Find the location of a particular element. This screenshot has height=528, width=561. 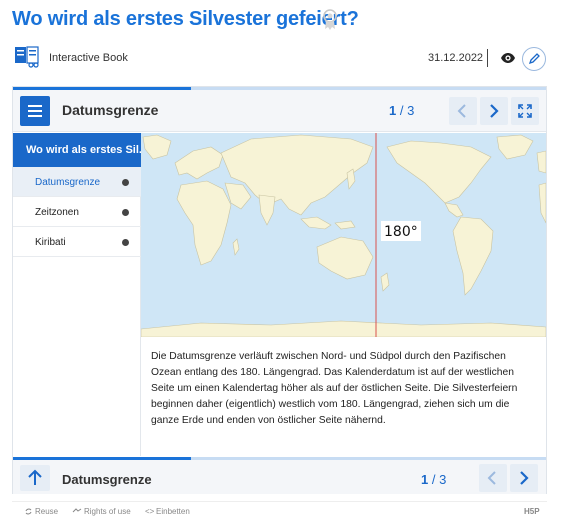

book-header: Datumsgrenze 1 / 3 is located at coordinates (279, 111).